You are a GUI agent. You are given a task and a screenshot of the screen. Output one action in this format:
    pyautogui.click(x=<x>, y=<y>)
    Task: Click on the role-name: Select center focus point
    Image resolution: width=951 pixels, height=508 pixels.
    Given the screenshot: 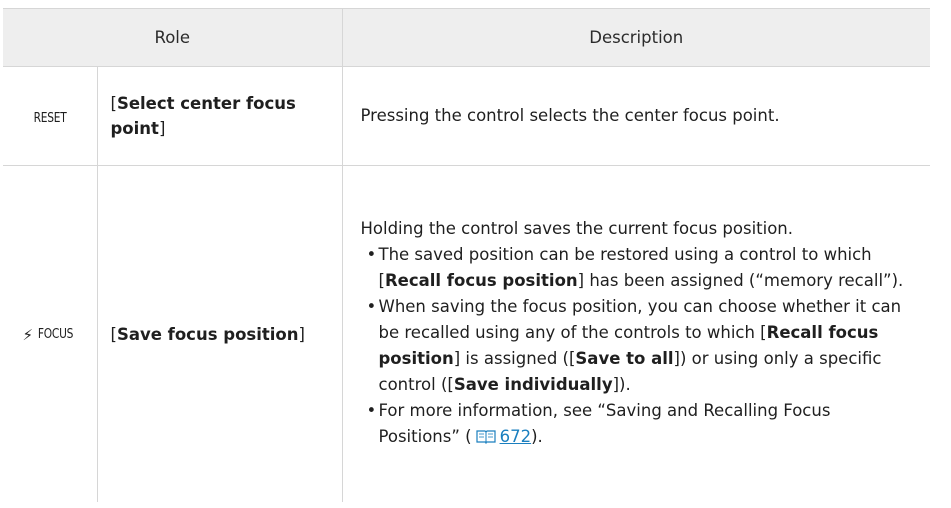 What is the action you would take?
    pyautogui.click(x=203, y=116)
    